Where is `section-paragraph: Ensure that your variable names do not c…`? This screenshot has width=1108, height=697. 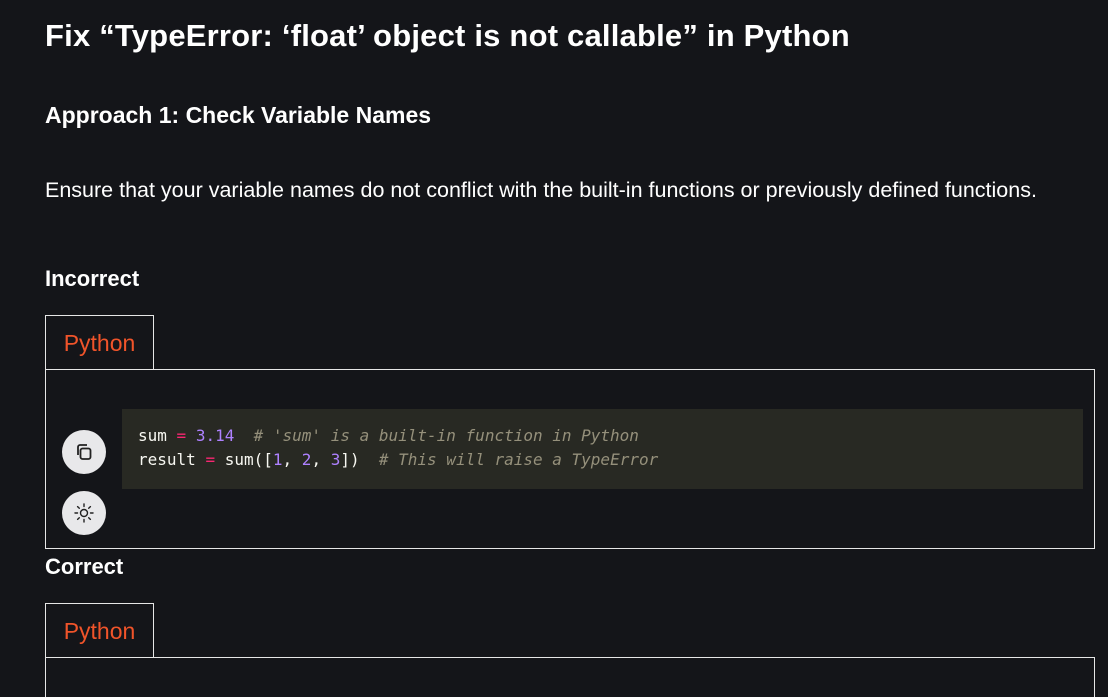
section-paragraph: Ensure that your variable names do not c… is located at coordinates (541, 190).